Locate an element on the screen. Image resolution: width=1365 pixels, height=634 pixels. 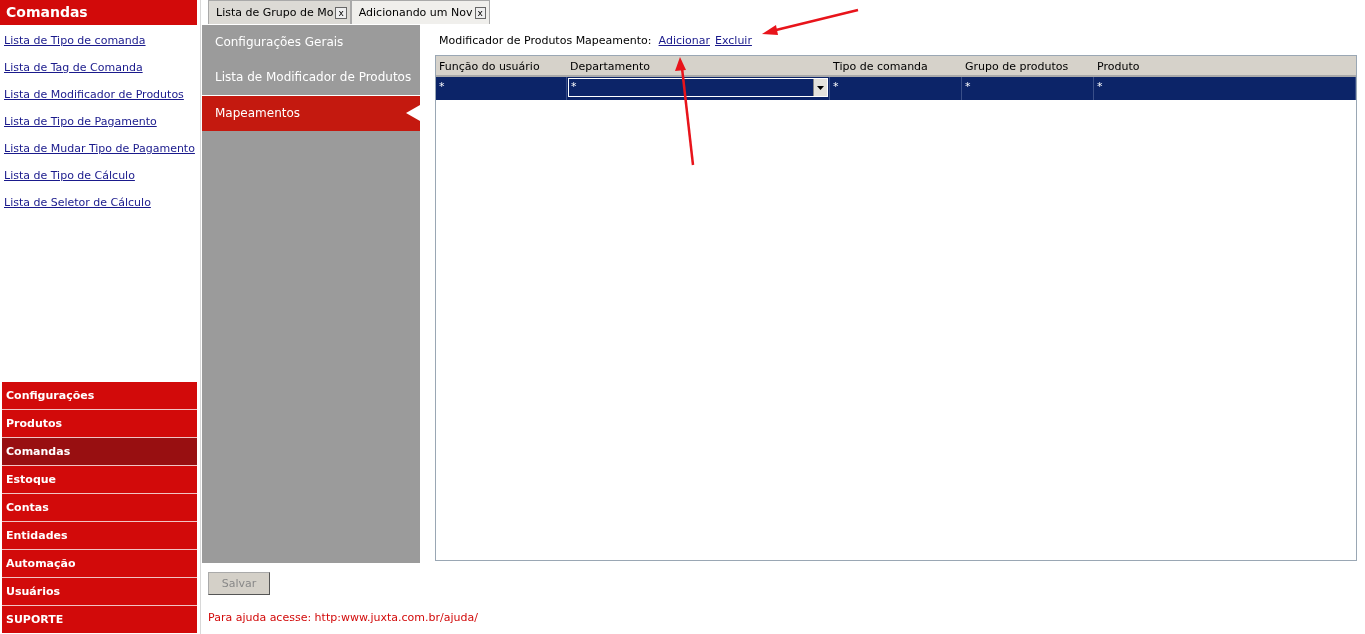
tab: Adicionando um Nov x is located at coordinates (420, 12).